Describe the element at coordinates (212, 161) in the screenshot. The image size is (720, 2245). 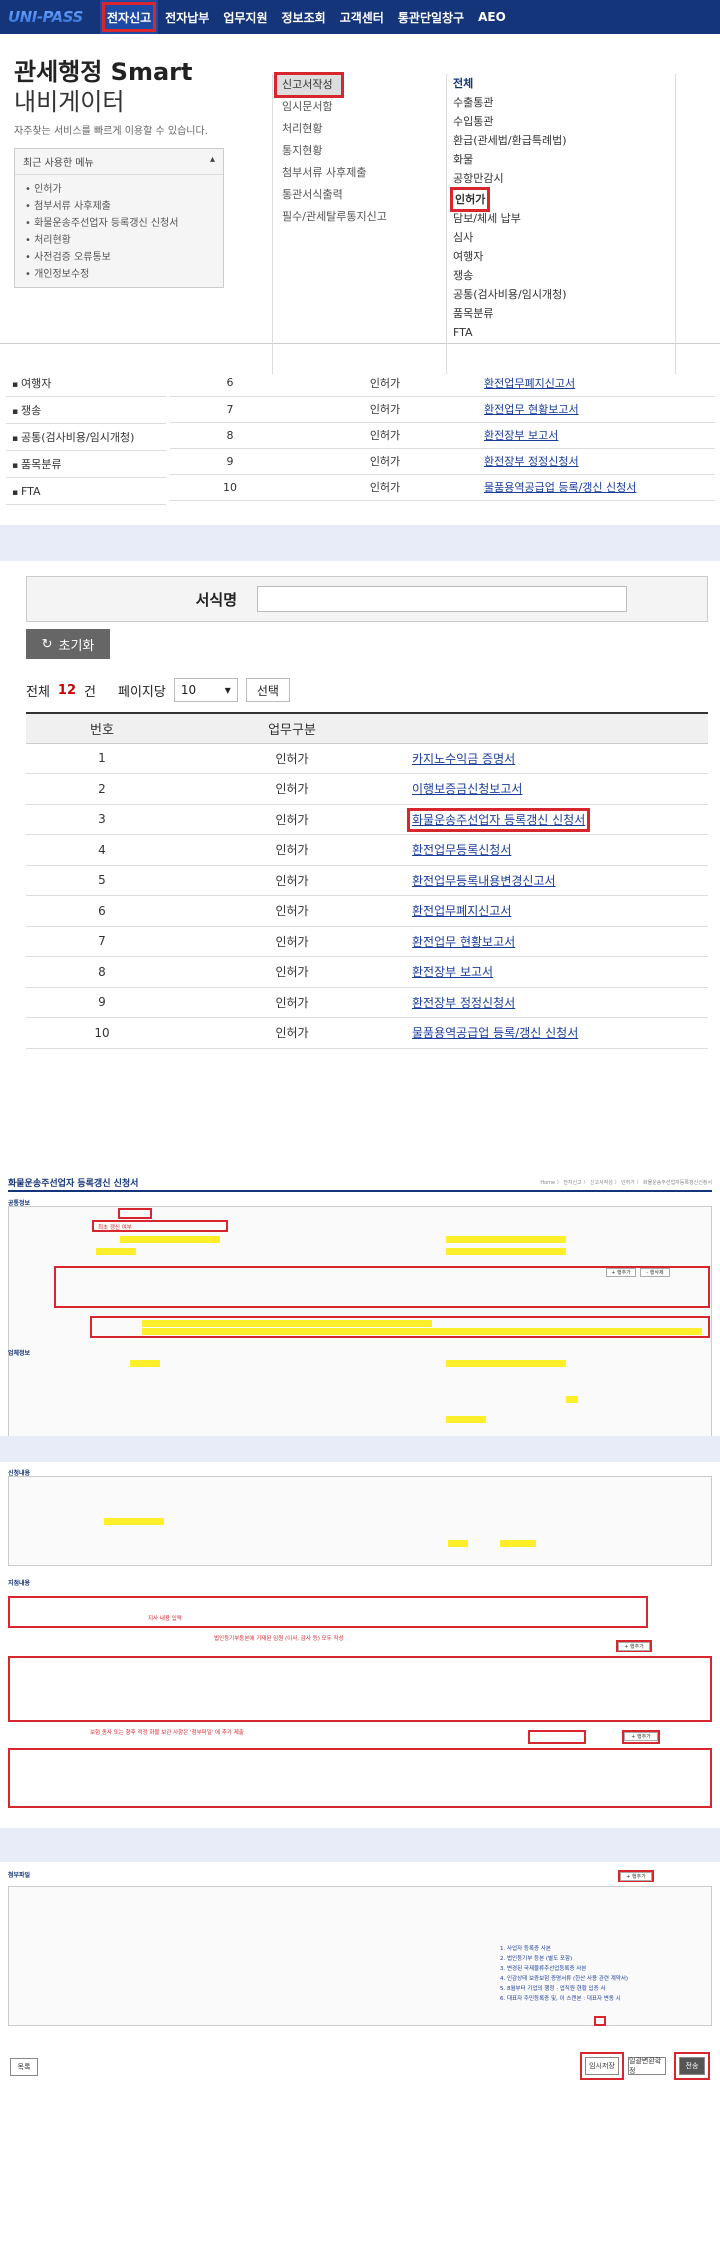
I see `chevron-up-icon: ▴` at that location.